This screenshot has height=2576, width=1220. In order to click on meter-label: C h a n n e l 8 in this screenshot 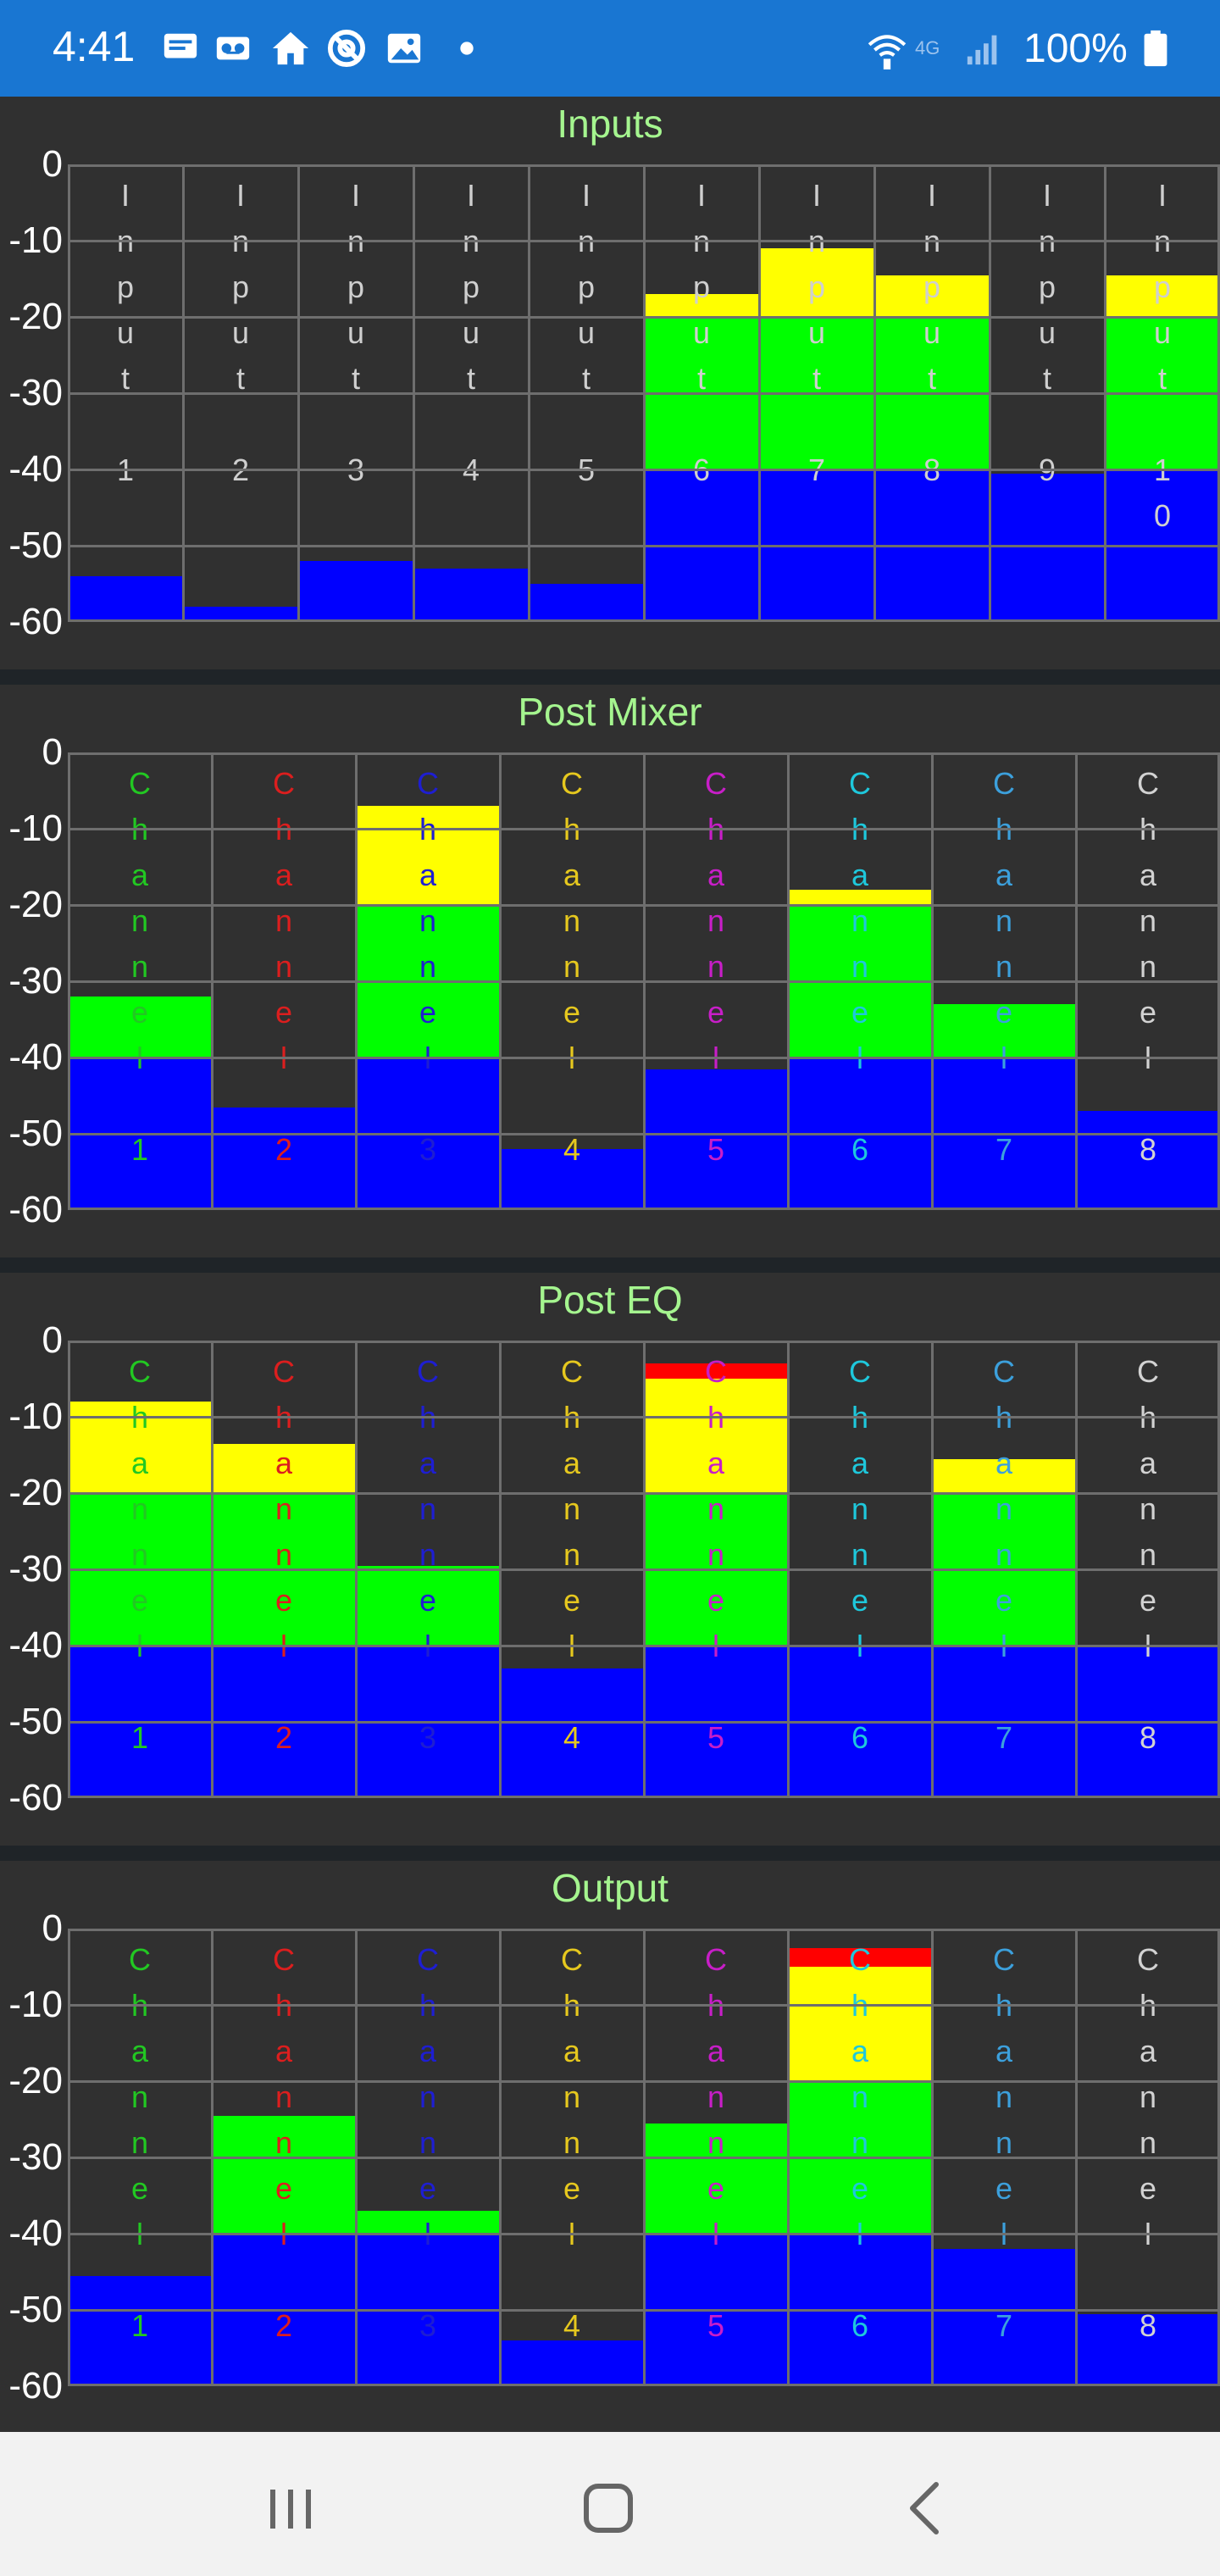, I will do `click(1148, 966)`.